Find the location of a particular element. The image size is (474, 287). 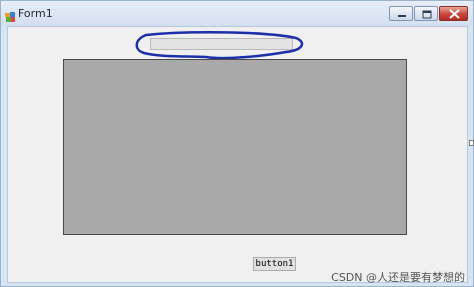

window-title: Form1 is located at coordinates (35, 13).